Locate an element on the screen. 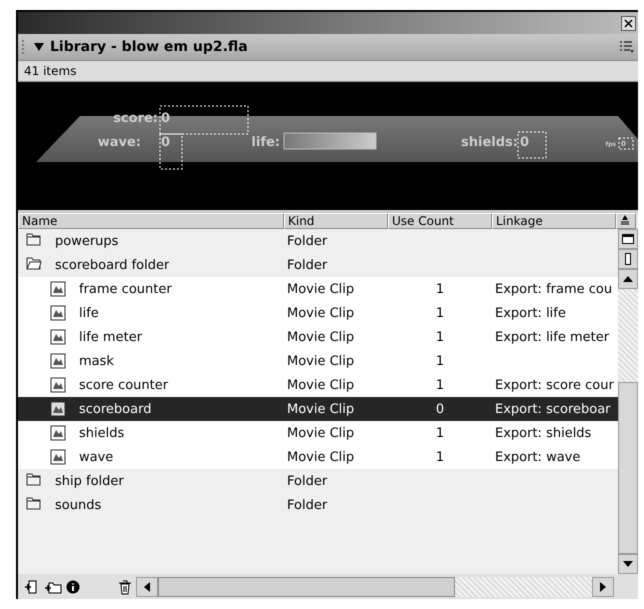 This screenshot has height=609, width=644. library-row: score counter Movie Clip 1 Export: score cour is located at coordinates (318, 385).